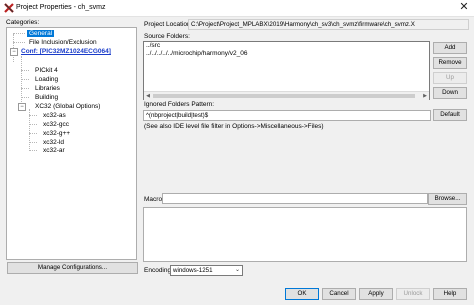  Describe the element at coordinates (41, 33) in the screenshot. I see `tree-item-general: General` at that location.